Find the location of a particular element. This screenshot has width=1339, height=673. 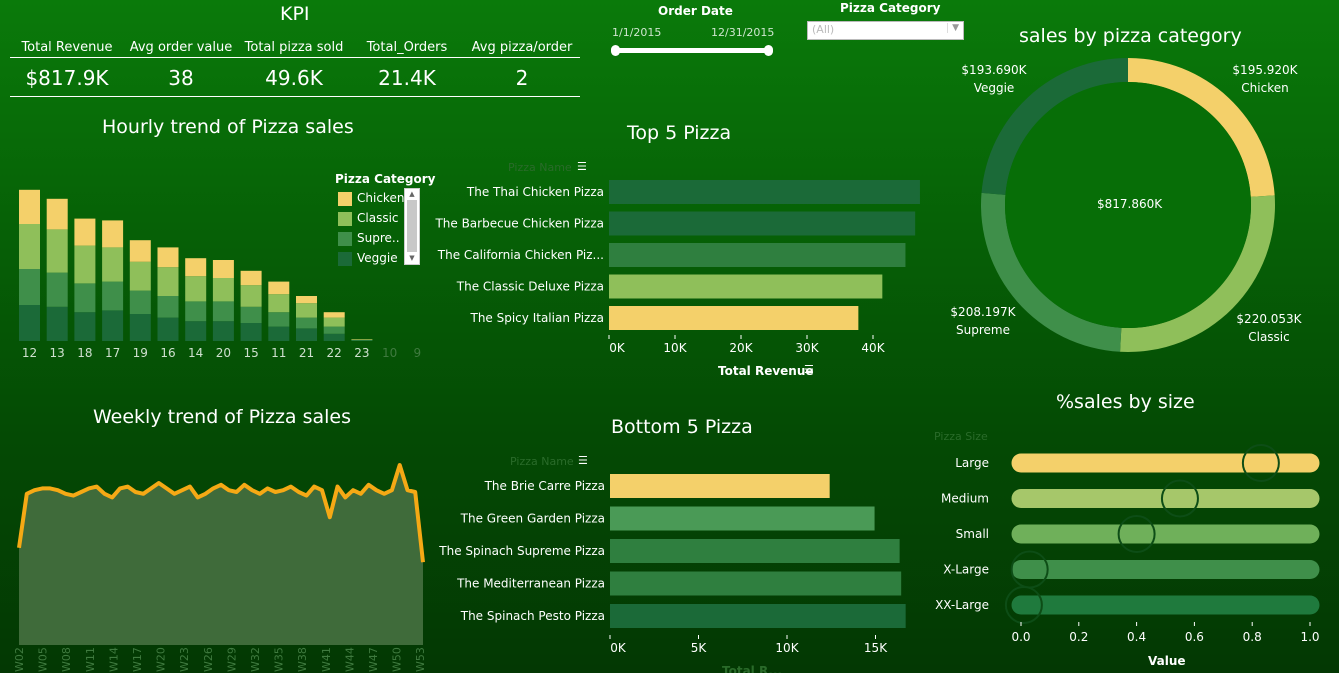

size-label-small: Small is located at coordinates (972, 534).